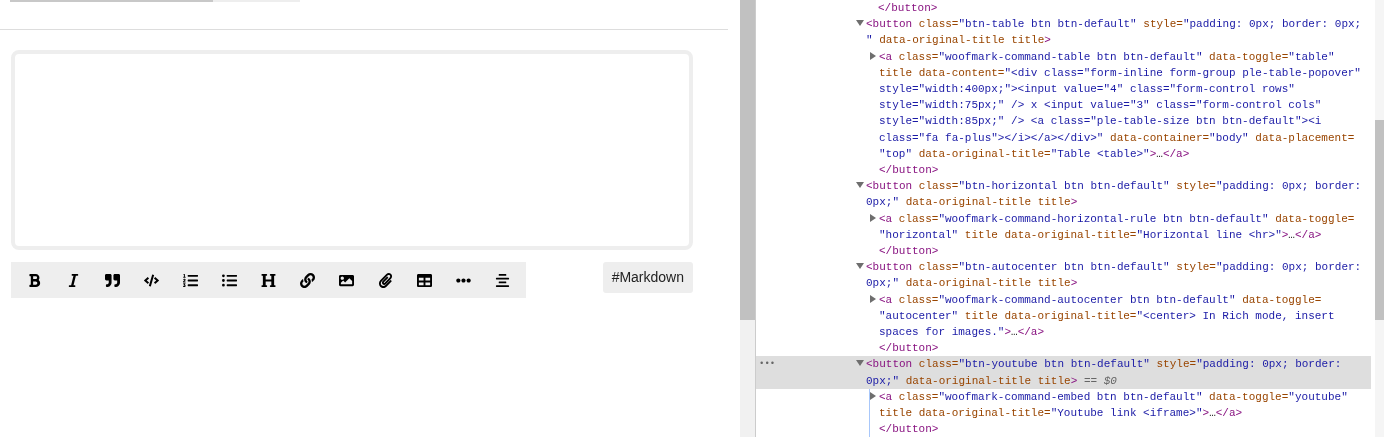 Image resolution: width=1384 pixels, height=437 pixels. I want to click on code-icon, so click(151, 280).